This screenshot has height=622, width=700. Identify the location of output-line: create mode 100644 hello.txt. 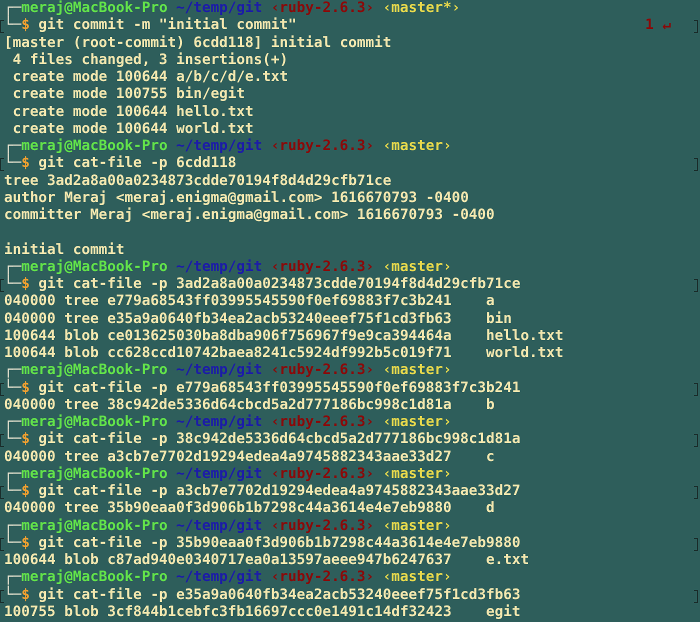
(133, 112).